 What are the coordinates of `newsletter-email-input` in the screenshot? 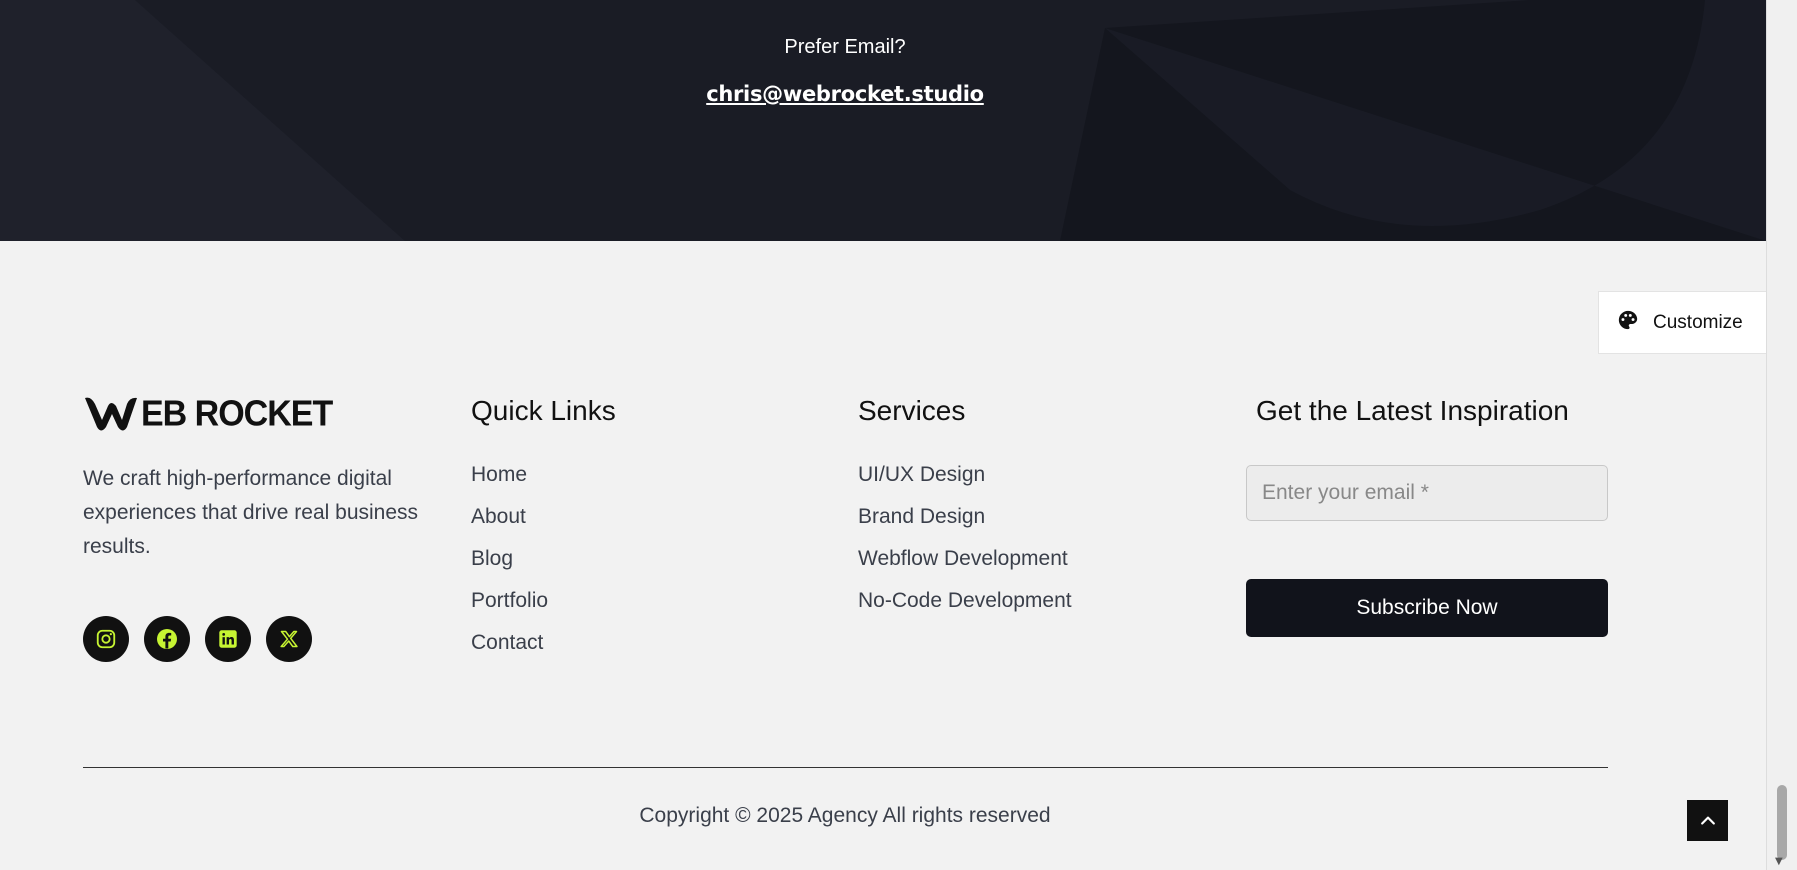 It's located at (1427, 493).